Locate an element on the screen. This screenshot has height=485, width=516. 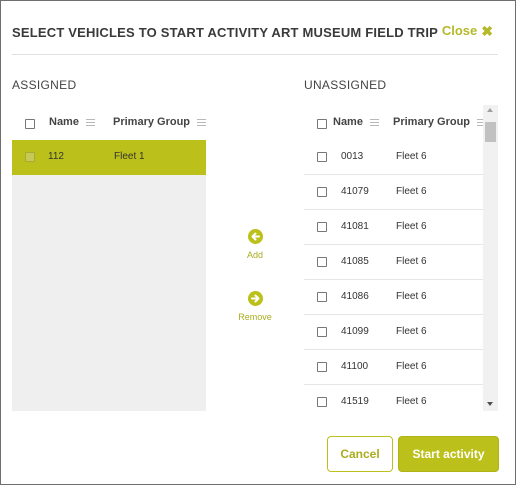
vehicle-name: 41079 is located at coordinates (355, 191).